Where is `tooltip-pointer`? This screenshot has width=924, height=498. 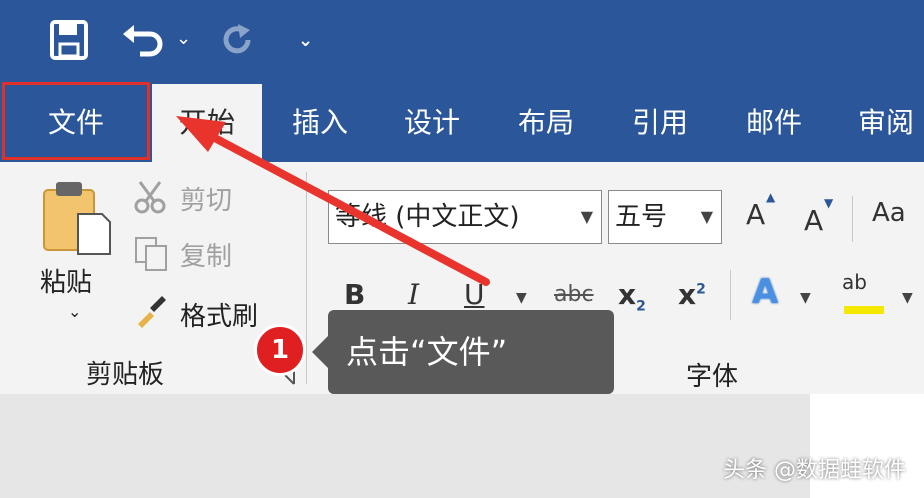
tooltip-pointer is located at coordinates (320, 352).